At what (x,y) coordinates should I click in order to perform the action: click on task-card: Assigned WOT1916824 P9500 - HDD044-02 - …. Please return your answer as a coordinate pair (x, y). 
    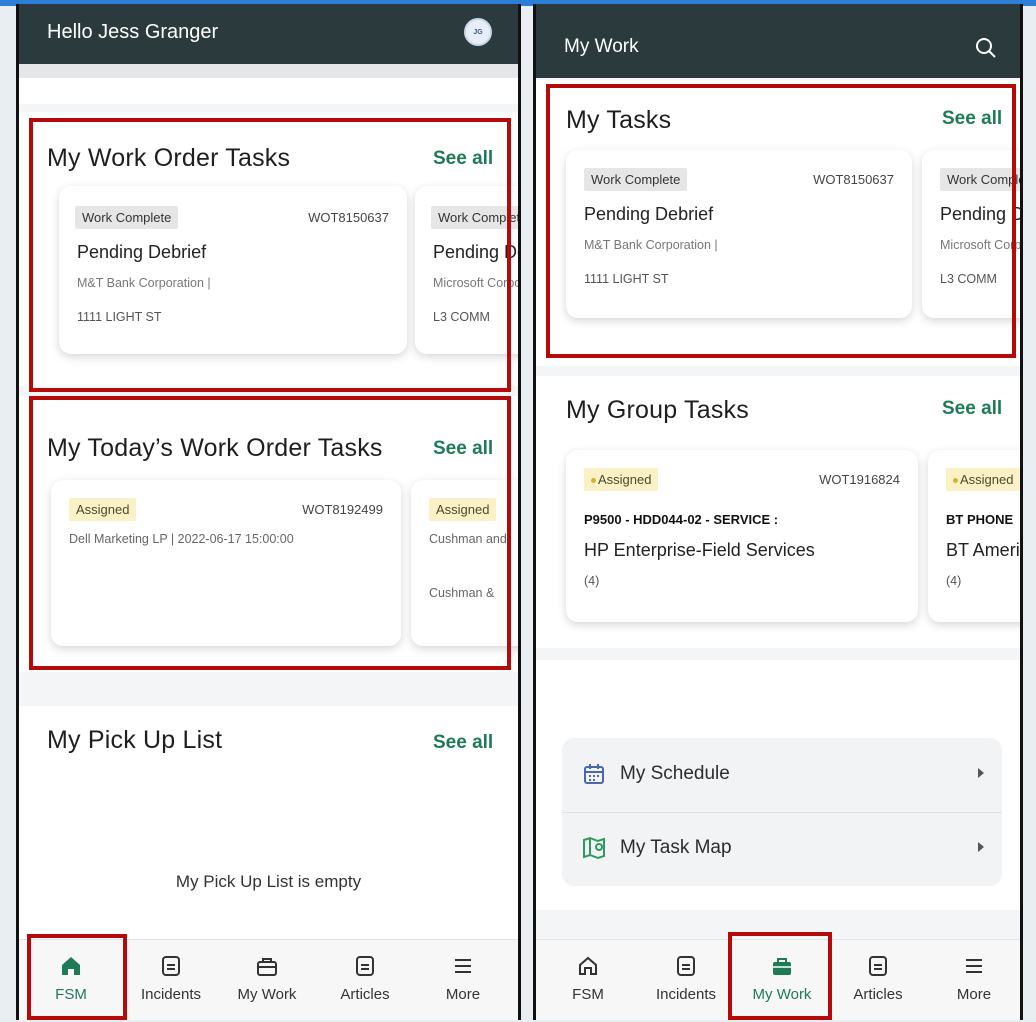
    Looking at the image, I should click on (742, 536).